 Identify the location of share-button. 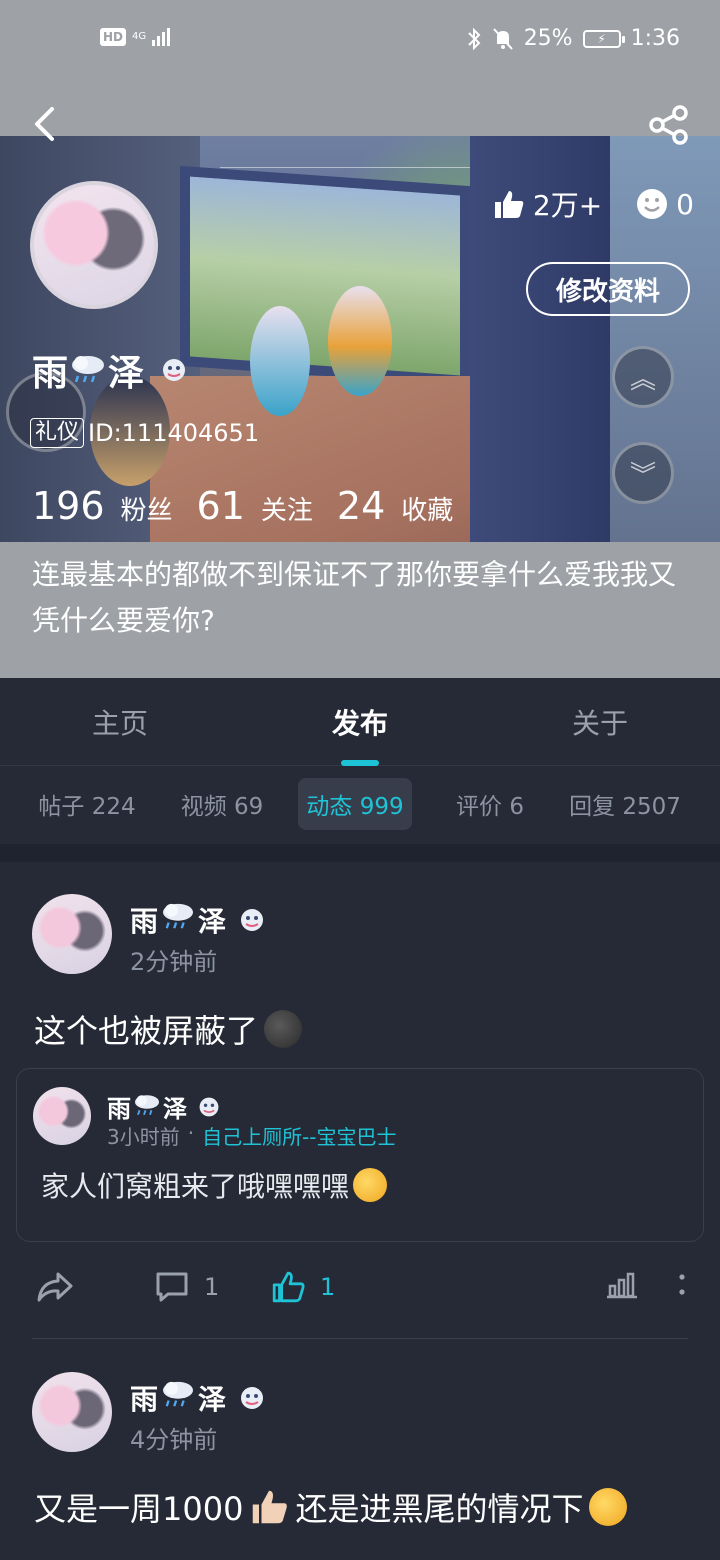
(669, 125).